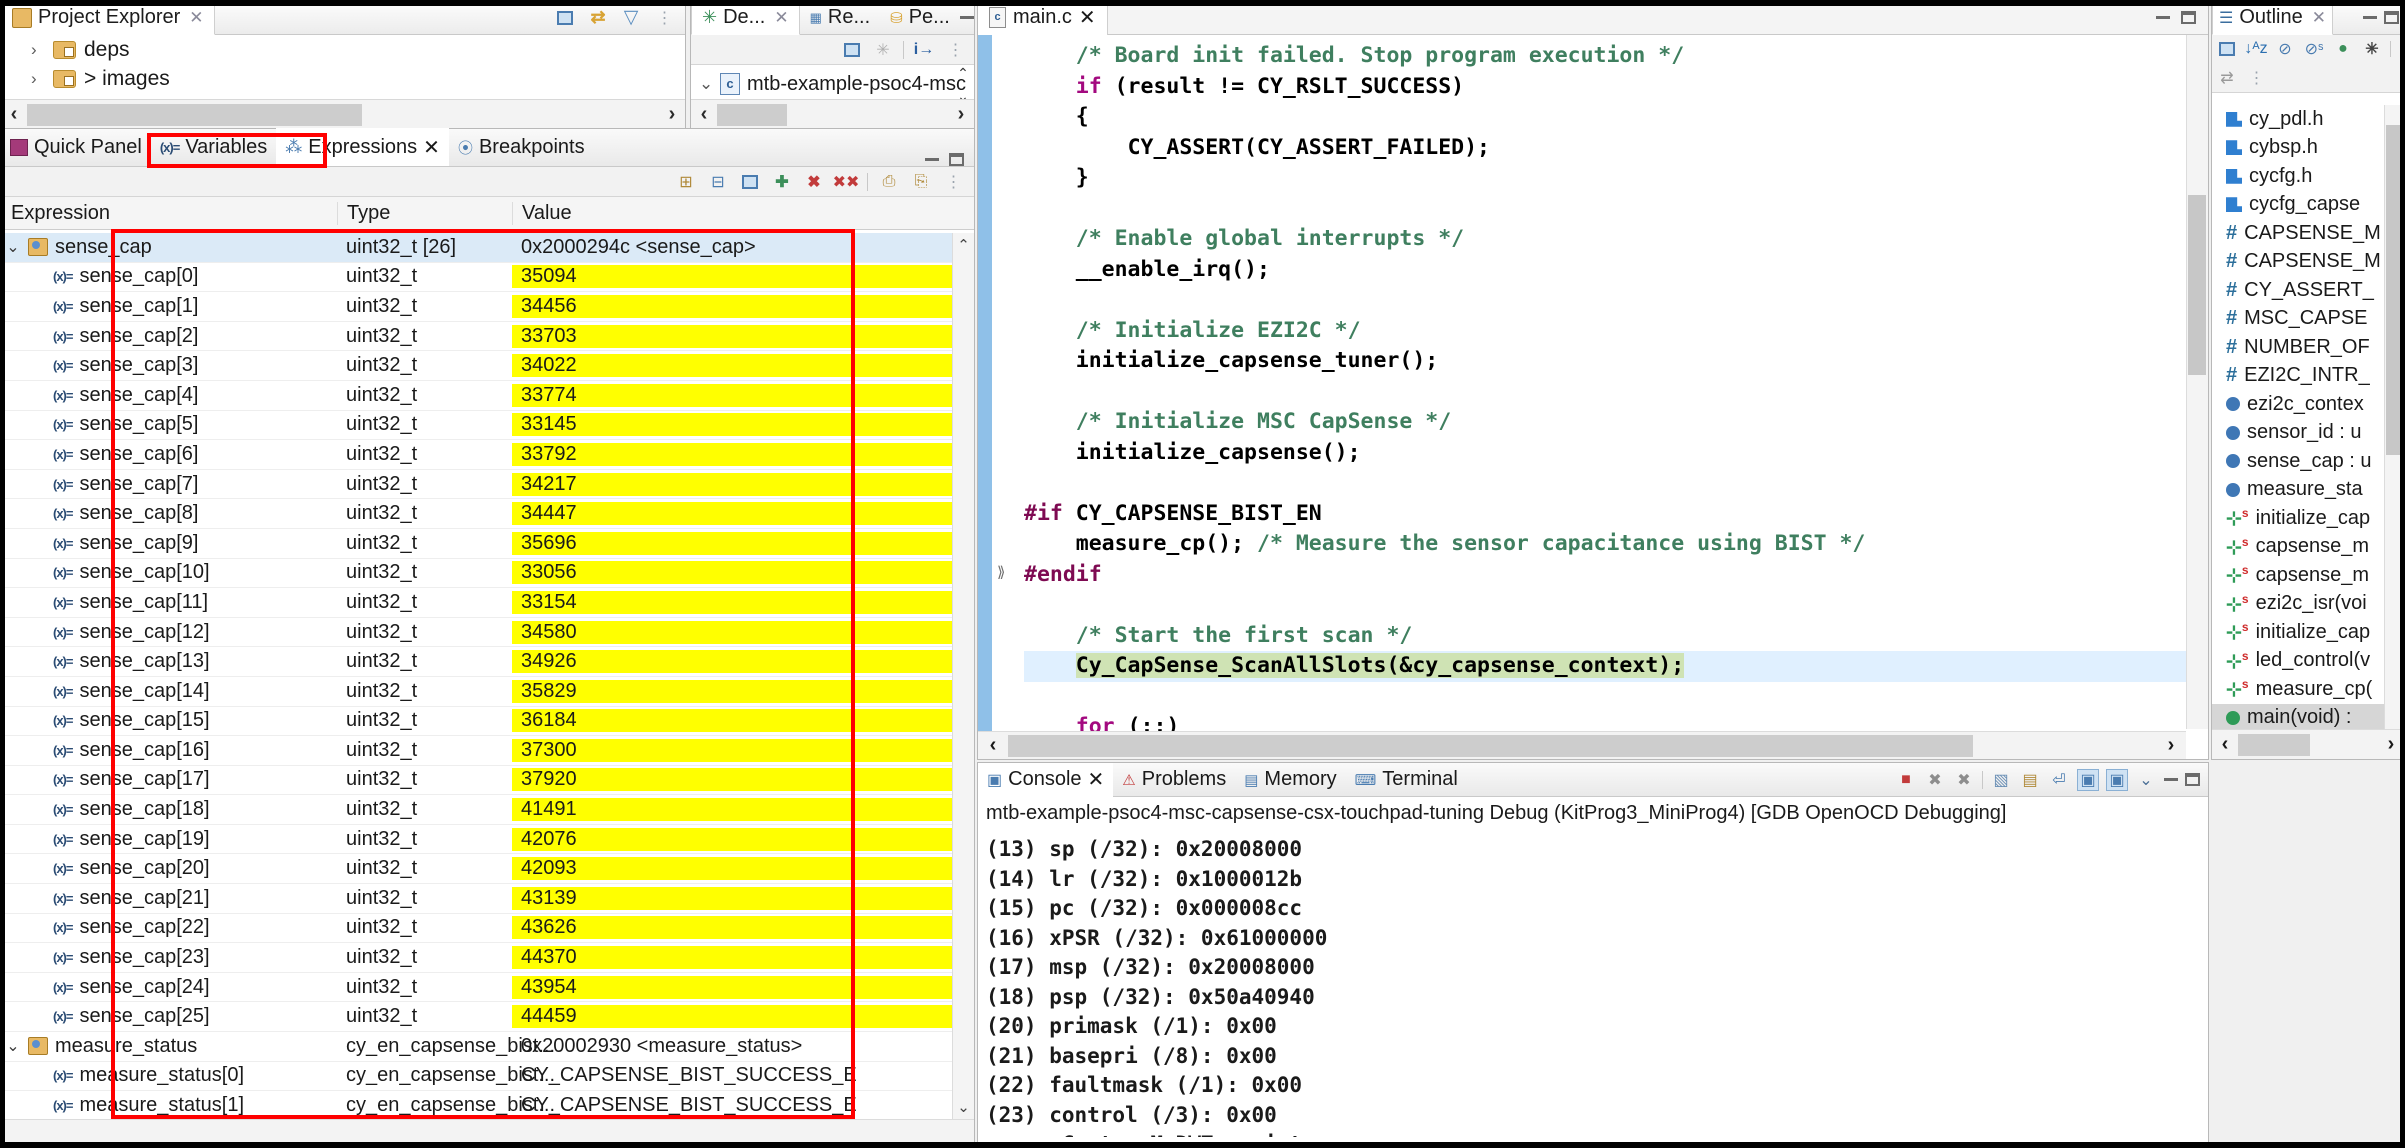 This screenshot has width=2405, height=1148. What do you see at coordinates (362, 147) in the screenshot?
I see `tab-expressions: ⁂ Expressions ✕` at bounding box center [362, 147].